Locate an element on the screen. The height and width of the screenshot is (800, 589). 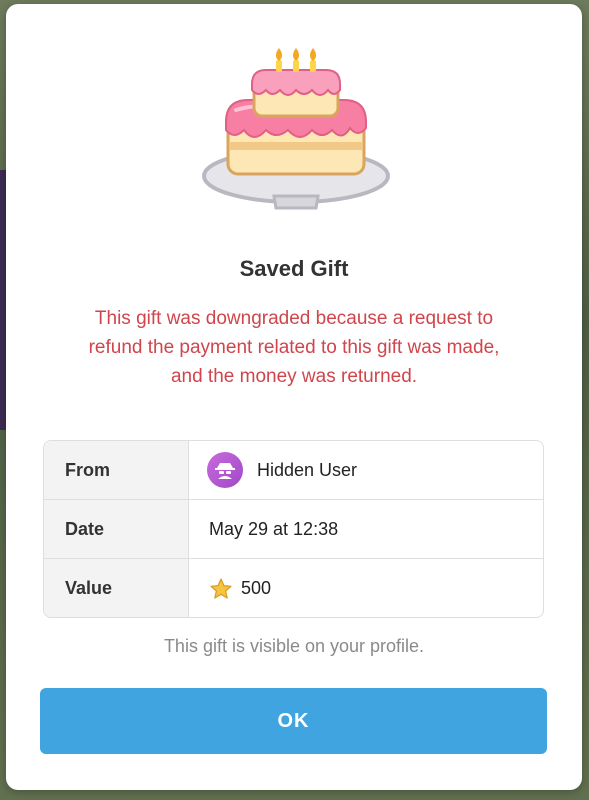
value-amount: 500 is located at coordinates (256, 588).